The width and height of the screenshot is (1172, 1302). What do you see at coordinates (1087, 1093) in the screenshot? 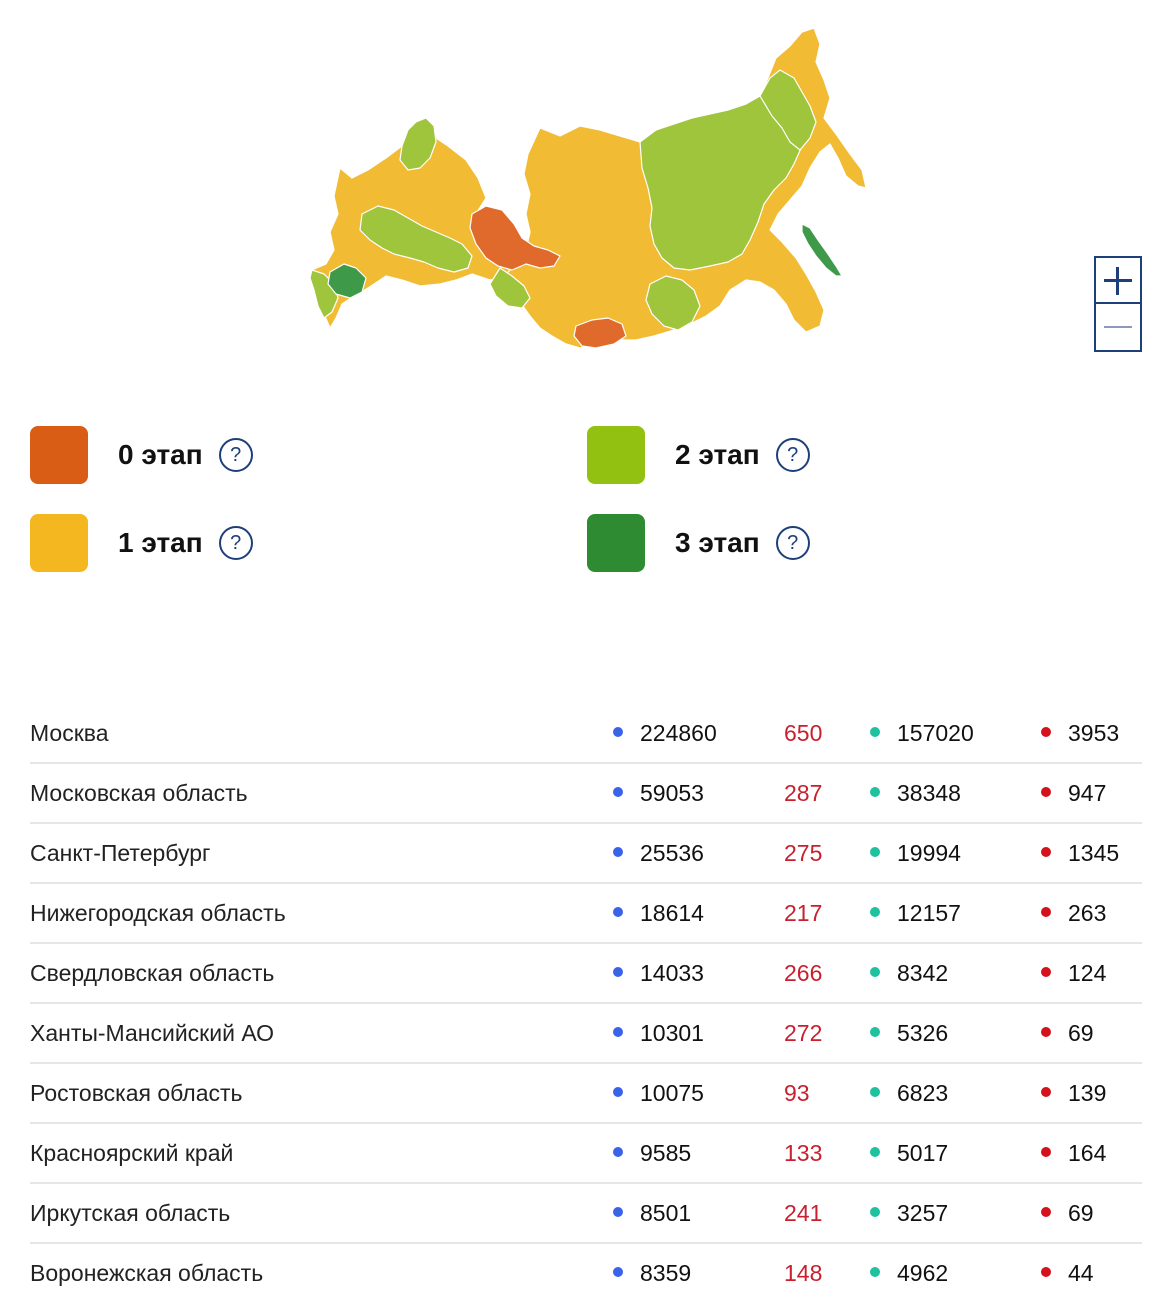
I see `deaths-value: 139` at bounding box center [1087, 1093].